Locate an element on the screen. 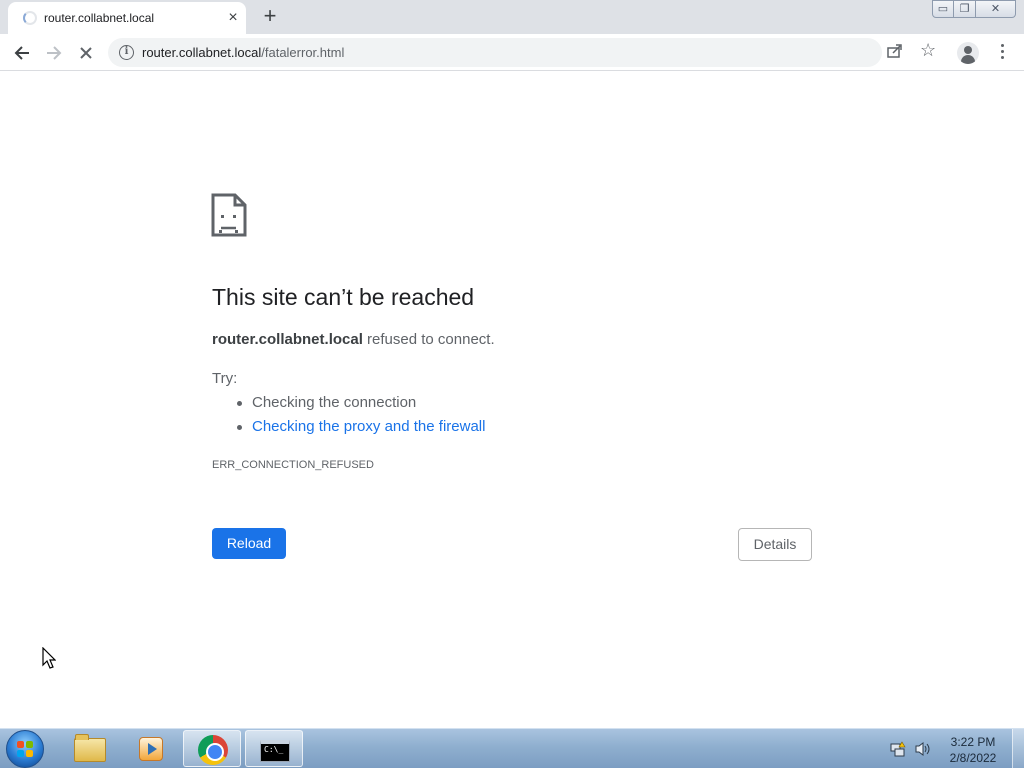 This screenshot has height=769, width=1024. folder-icon is located at coordinates (90, 748).